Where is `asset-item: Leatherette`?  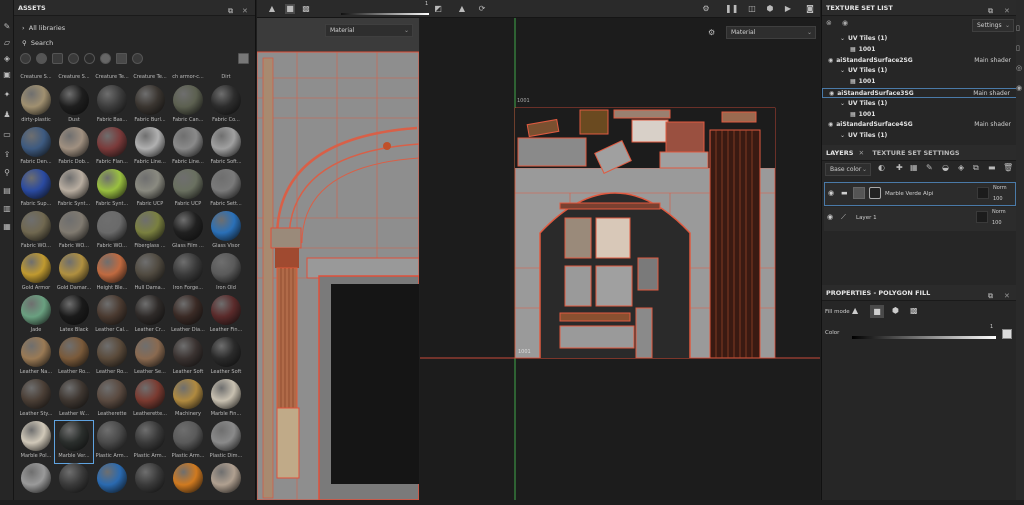
asset-item: Leatherette is located at coordinates (112, 400).